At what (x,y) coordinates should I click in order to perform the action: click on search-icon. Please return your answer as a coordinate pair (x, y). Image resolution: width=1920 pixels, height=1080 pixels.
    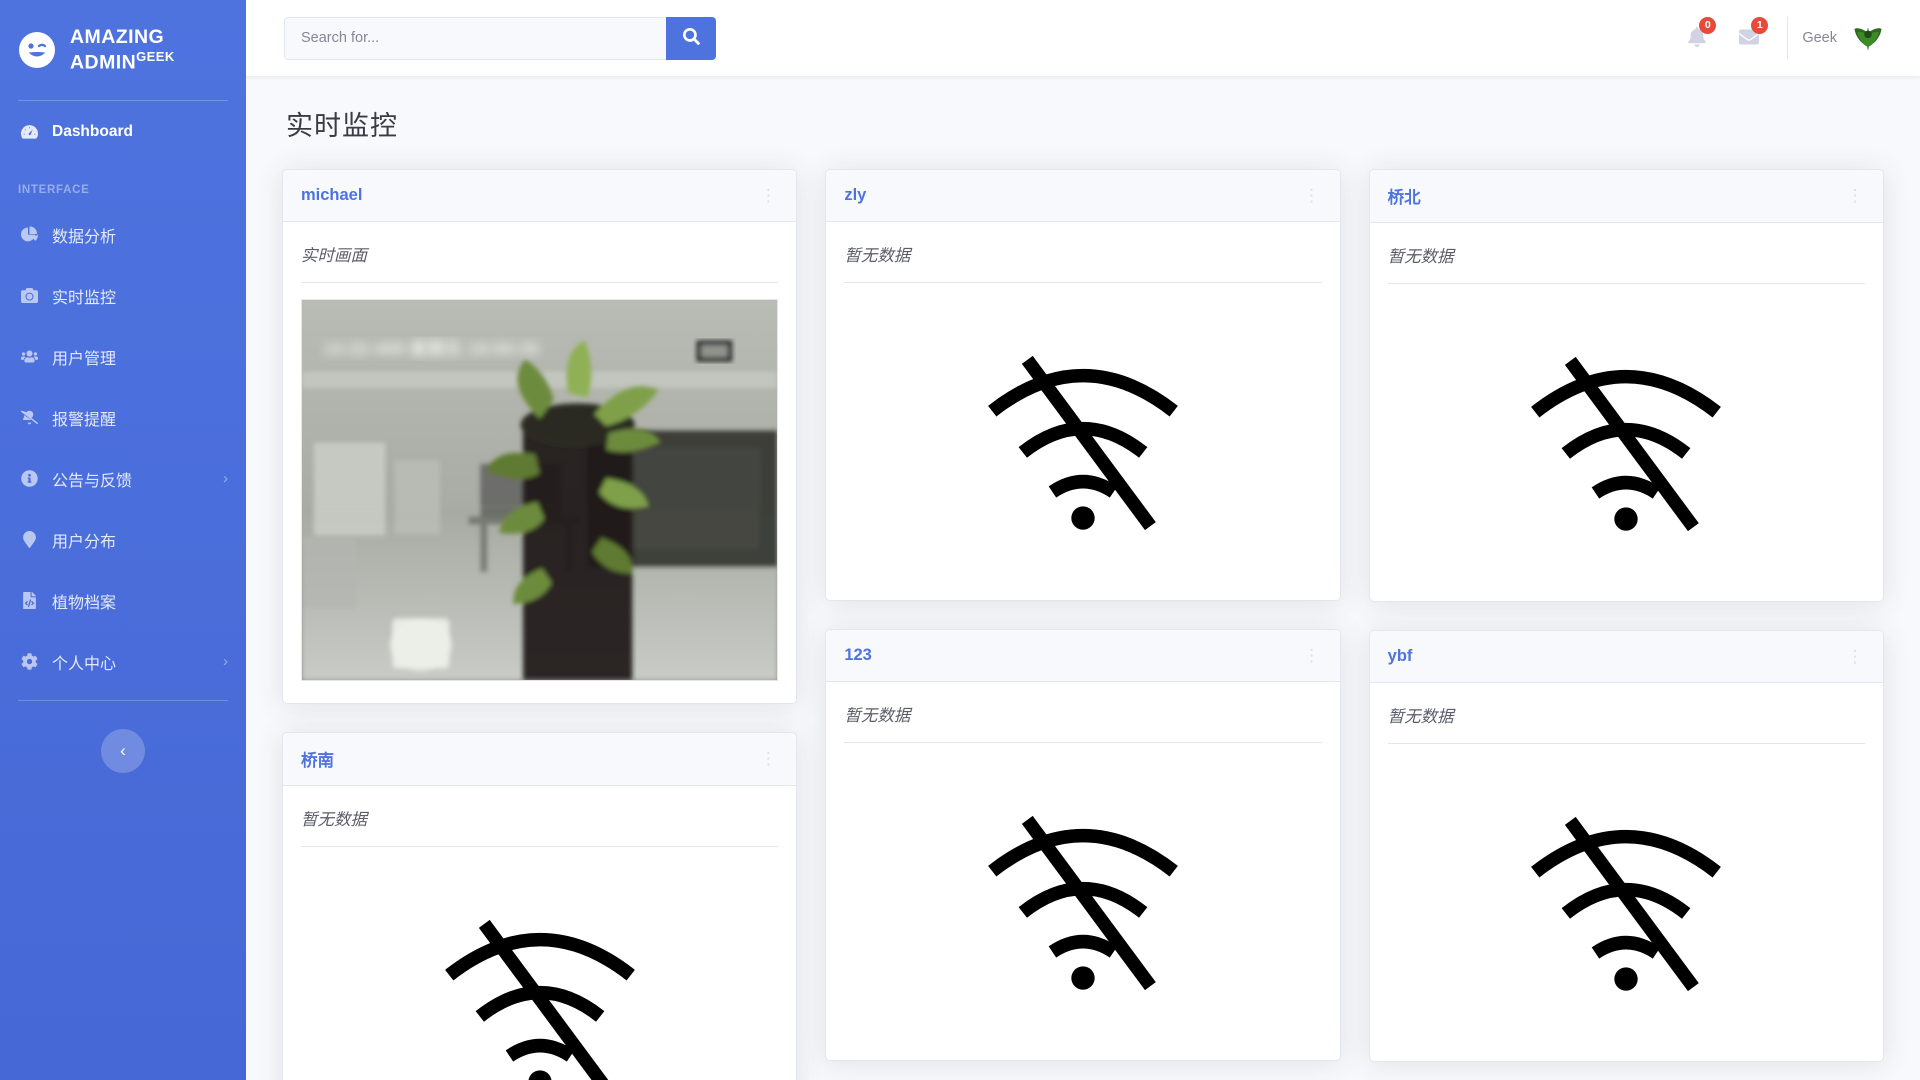
    Looking at the image, I should click on (691, 38).